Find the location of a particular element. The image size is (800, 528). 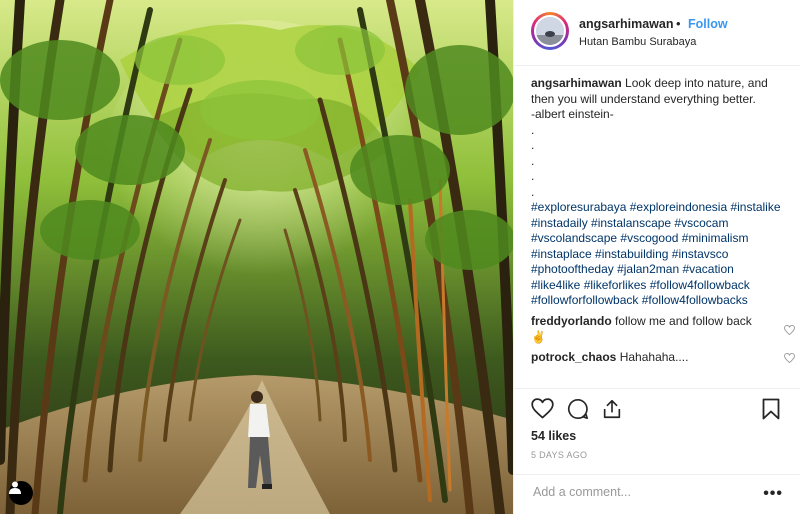

hashtag-line: #instadaily #instalanscape #vscocam is located at coordinates (662, 224).